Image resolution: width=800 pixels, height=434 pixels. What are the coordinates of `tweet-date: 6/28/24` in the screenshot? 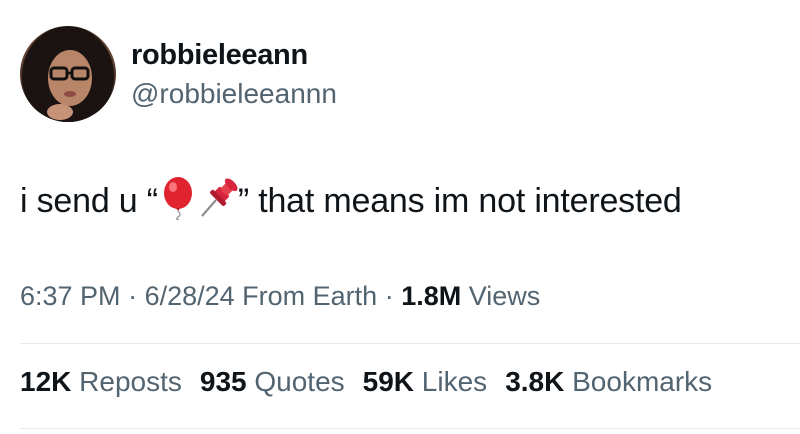 It's located at (190, 296).